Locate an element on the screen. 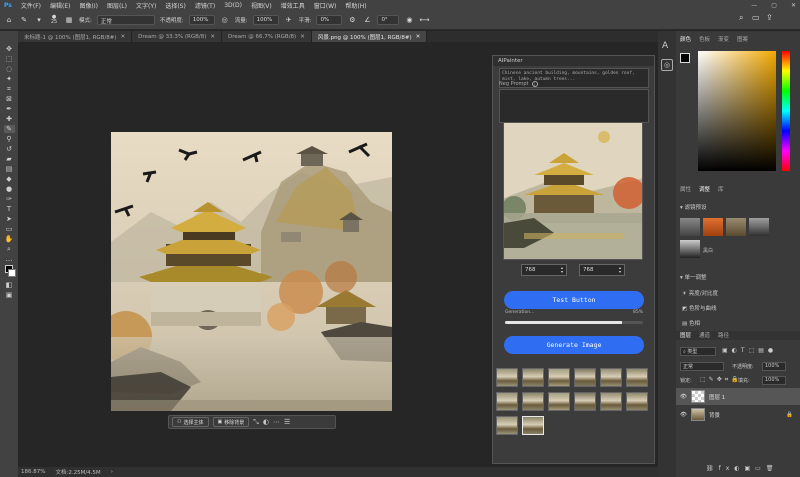 Image resolution: width=800 pixels, height=477 pixels. menu-edit: 编辑(E) is located at coordinates (60, 5).